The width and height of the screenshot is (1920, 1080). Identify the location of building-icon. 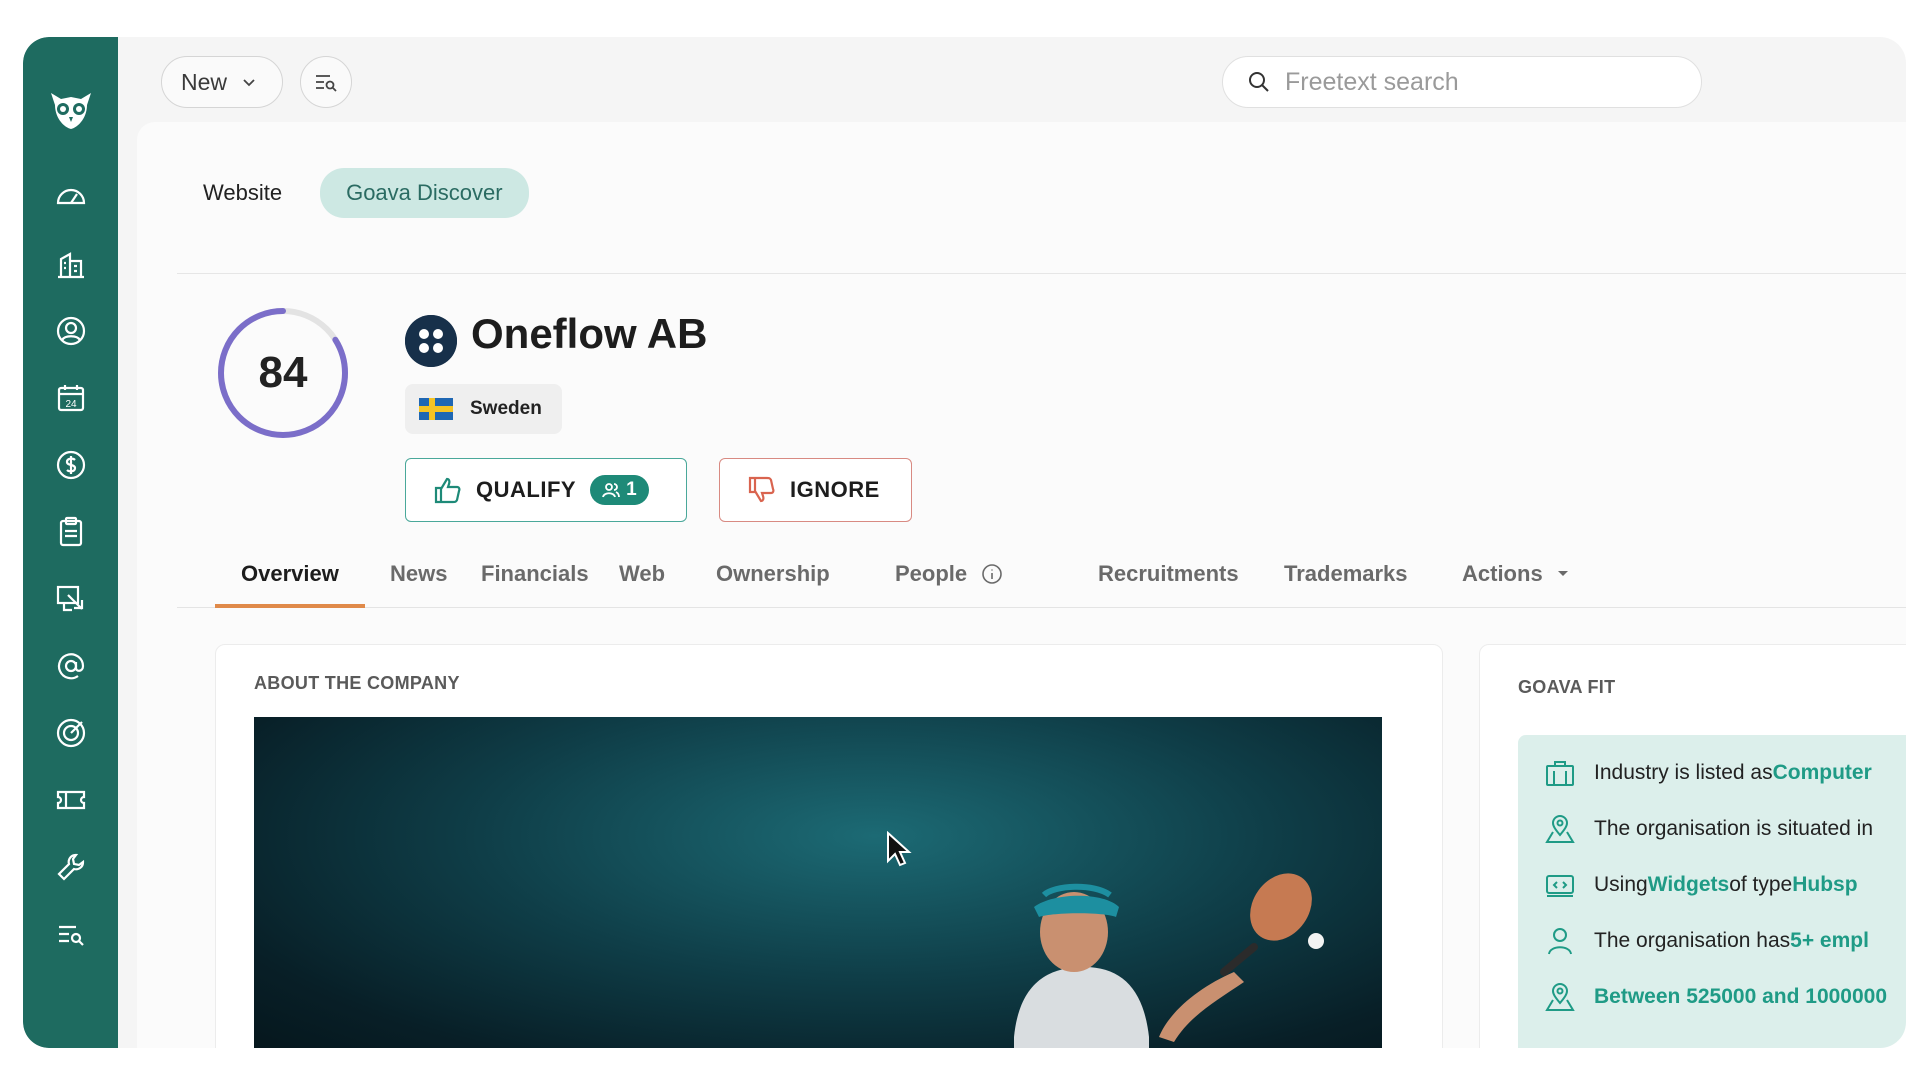
(71, 264).